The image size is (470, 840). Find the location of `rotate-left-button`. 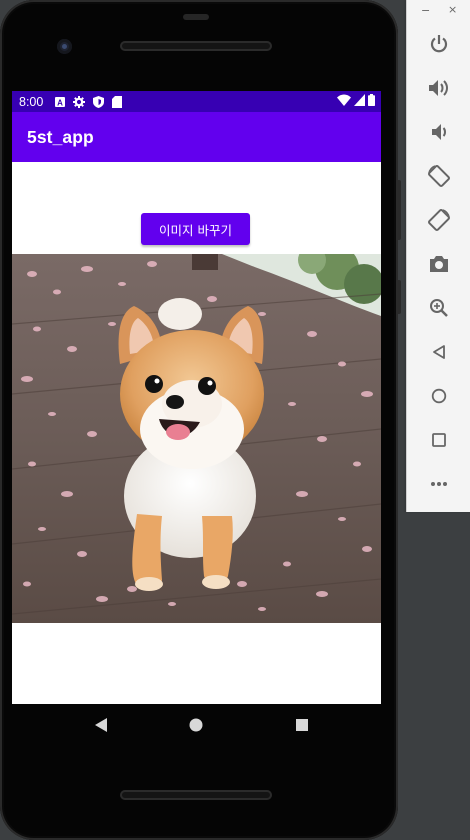

rotate-left-button is located at coordinates (439, 176).